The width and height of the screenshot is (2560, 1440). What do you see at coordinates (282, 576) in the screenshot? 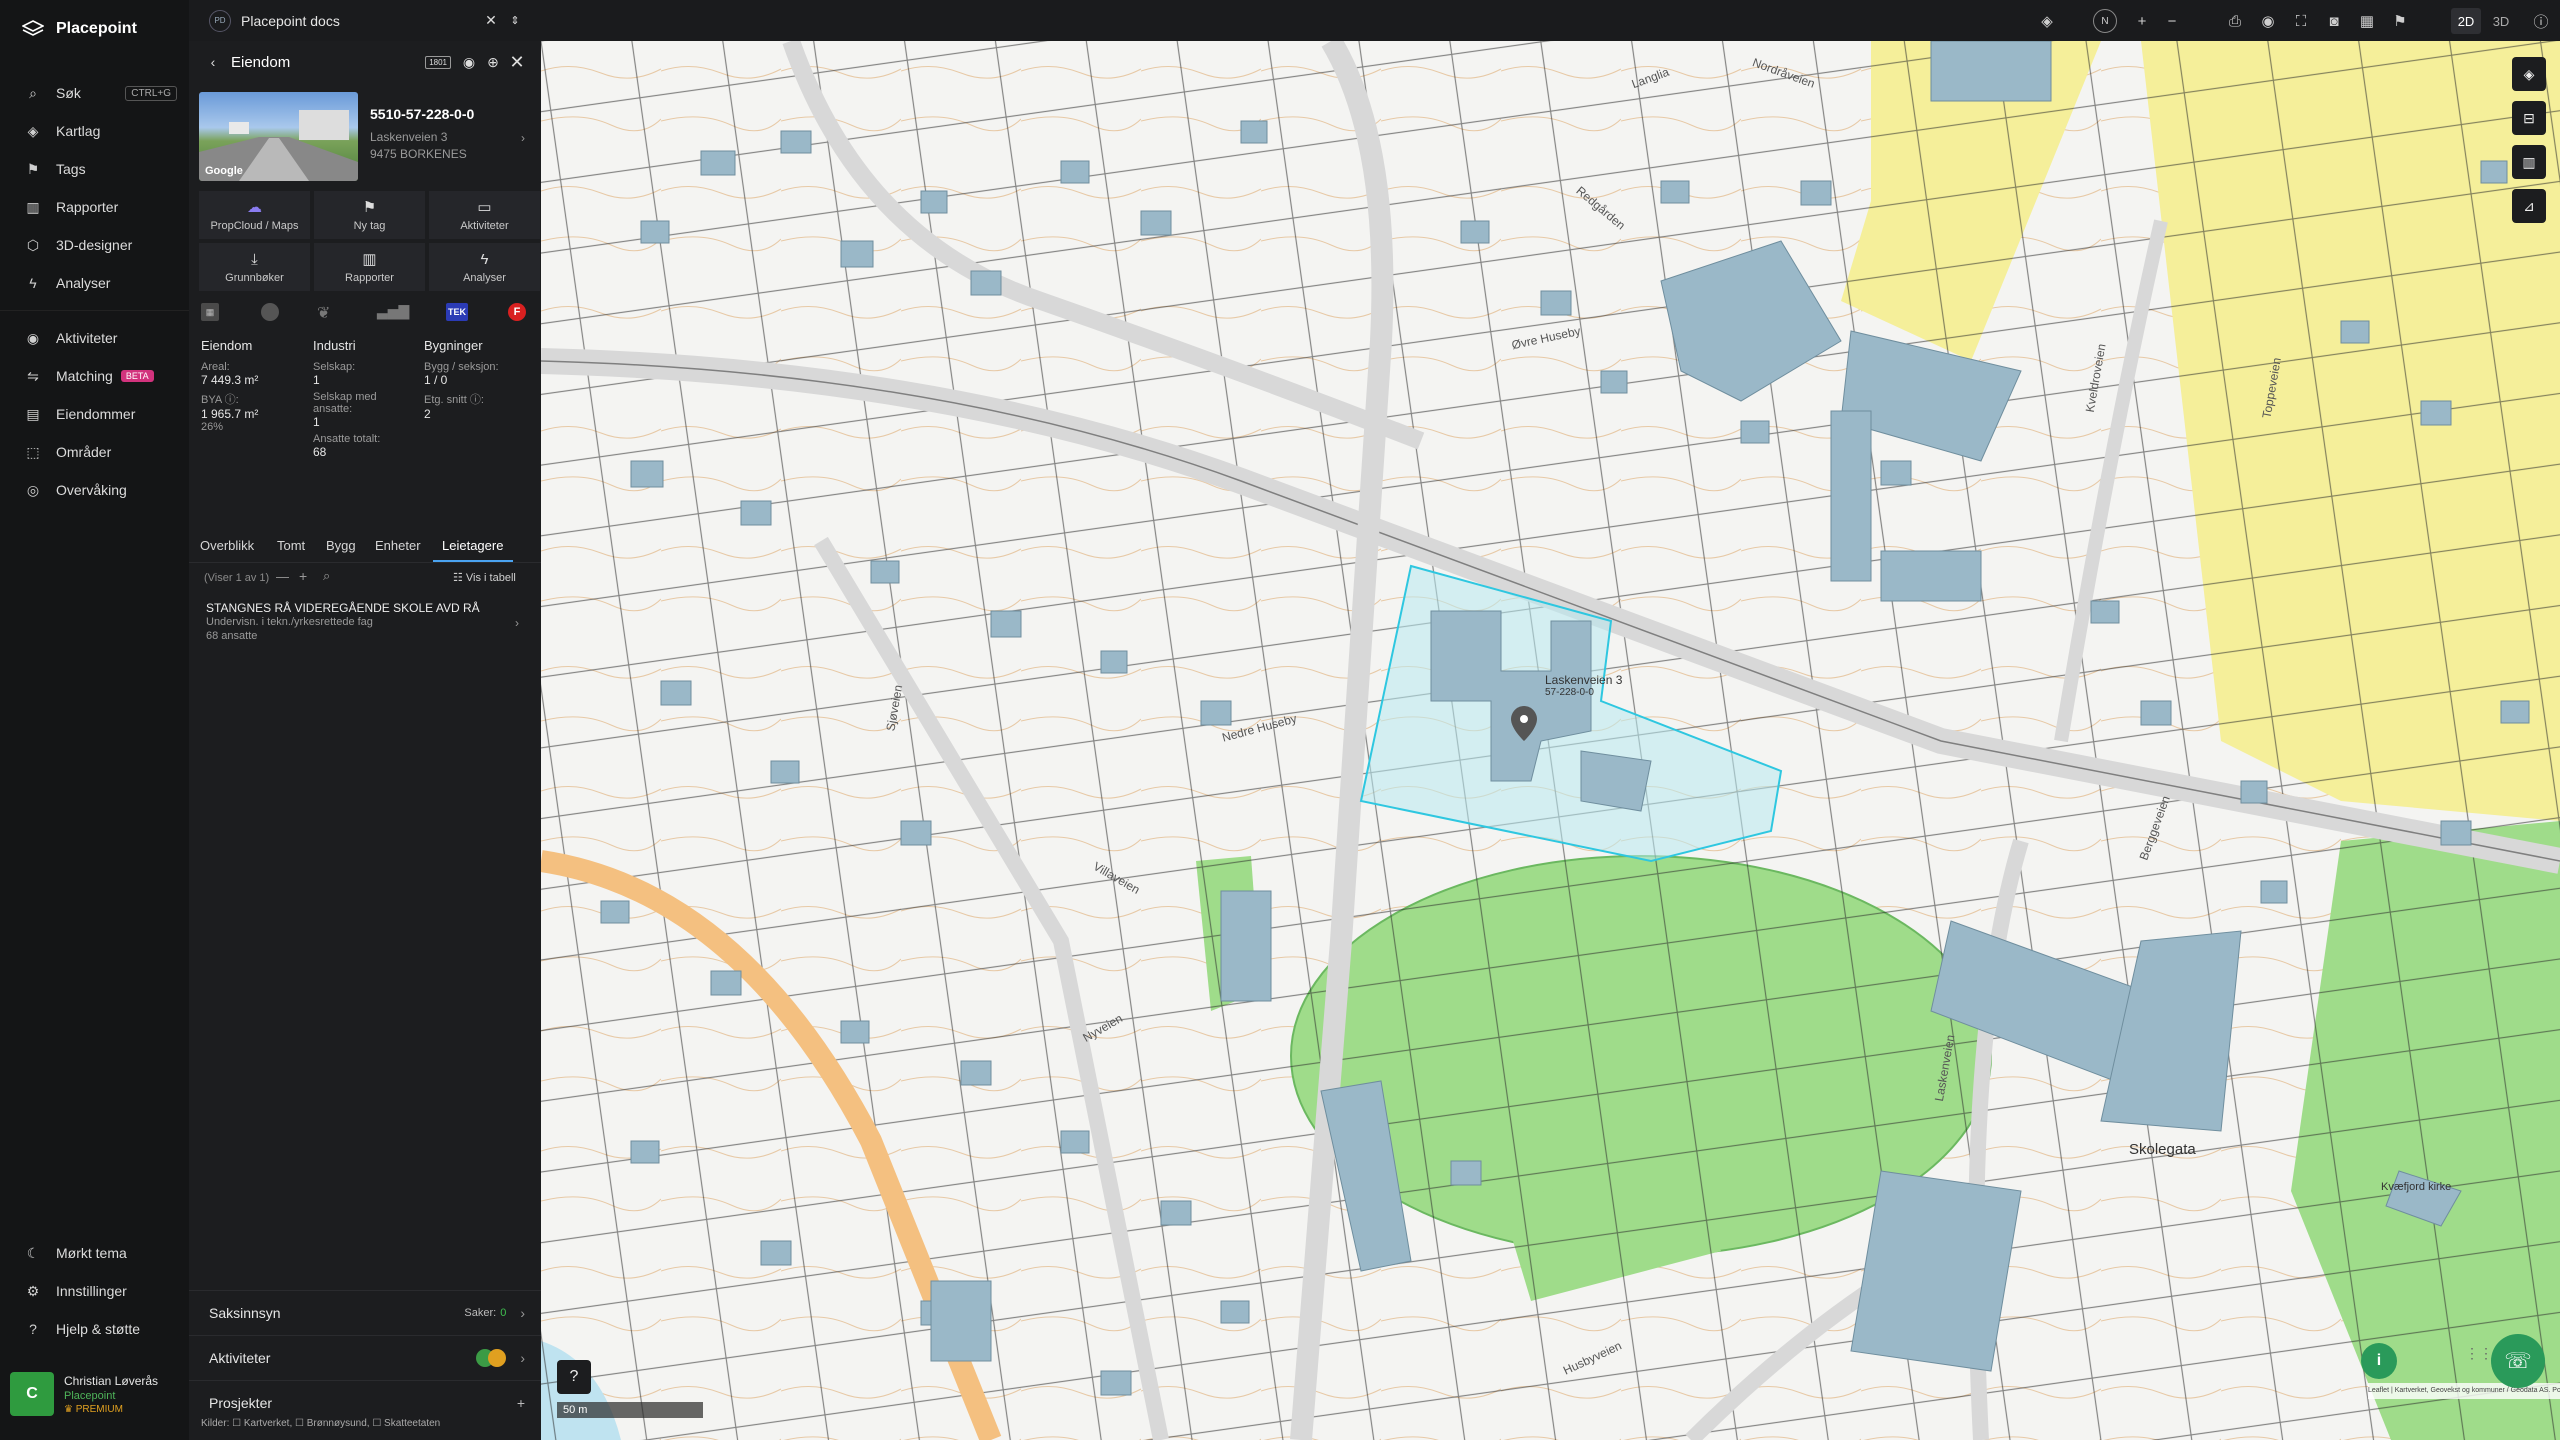
I see `minus-icon: —` at bounding box center [282, 576].